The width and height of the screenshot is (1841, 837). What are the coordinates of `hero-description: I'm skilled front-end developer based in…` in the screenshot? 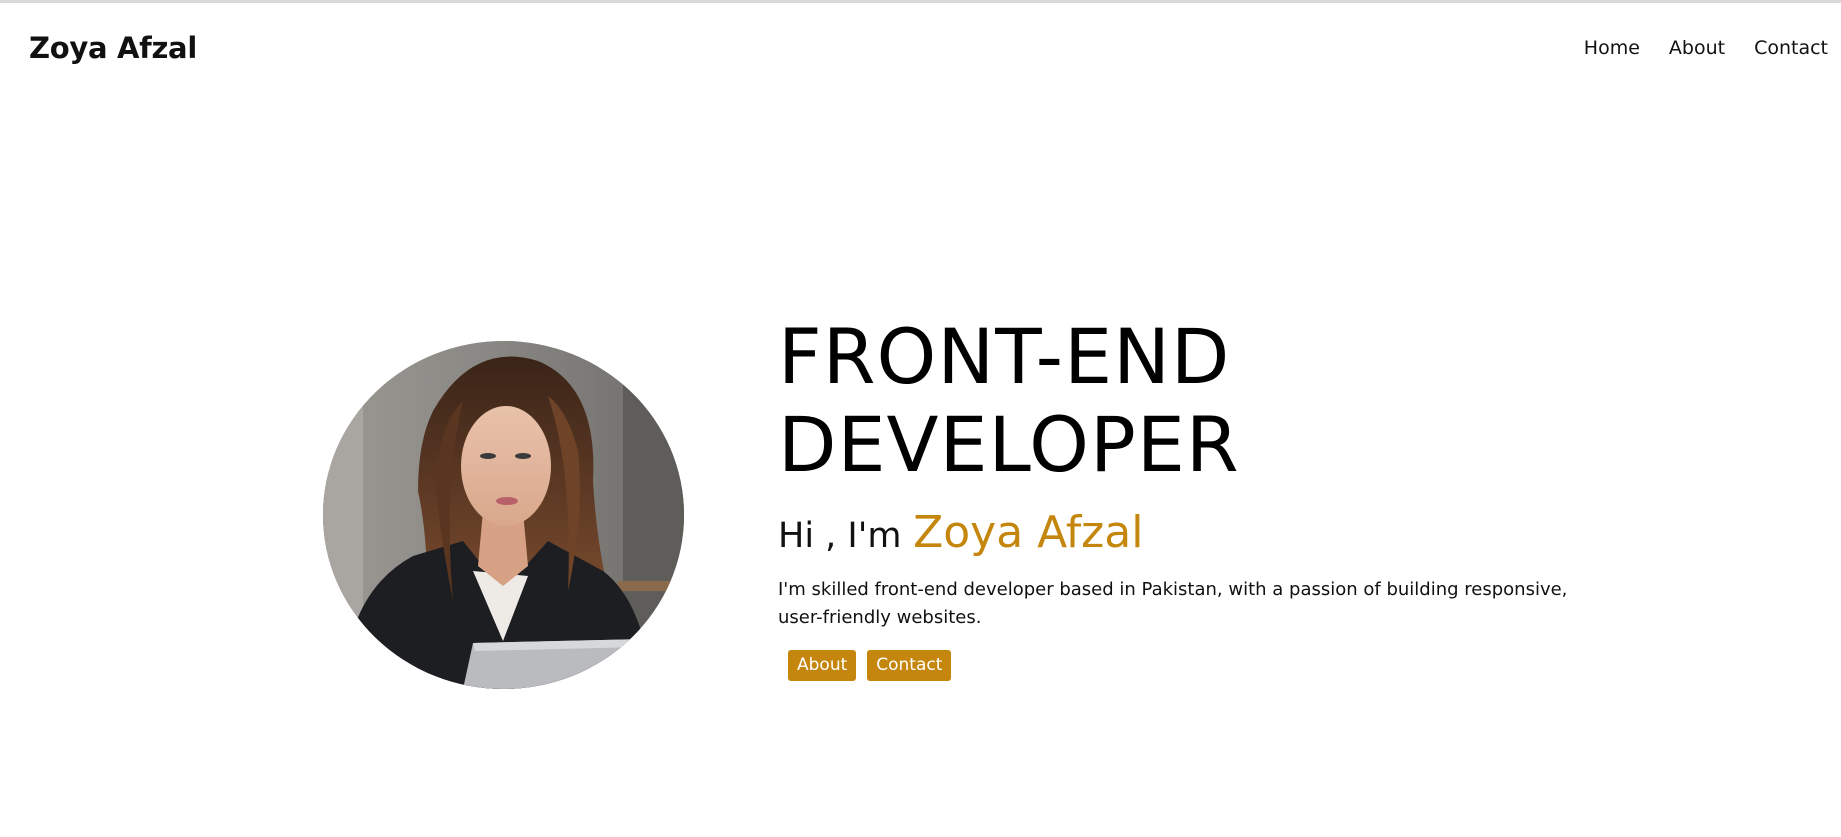 It's located at (1173, 603).